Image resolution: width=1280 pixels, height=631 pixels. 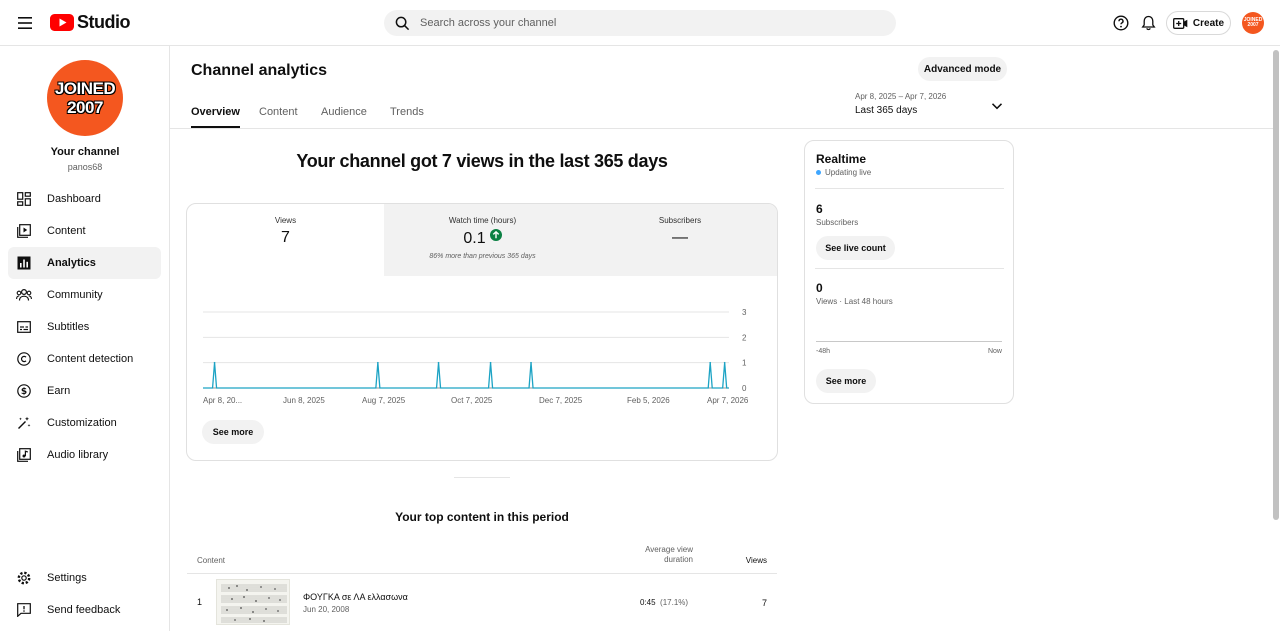 What do you see at coordinates (84, 391) in the screenshot?
I see `sidebar-item-earn: $ Earn` at bounding box center [84, 391].